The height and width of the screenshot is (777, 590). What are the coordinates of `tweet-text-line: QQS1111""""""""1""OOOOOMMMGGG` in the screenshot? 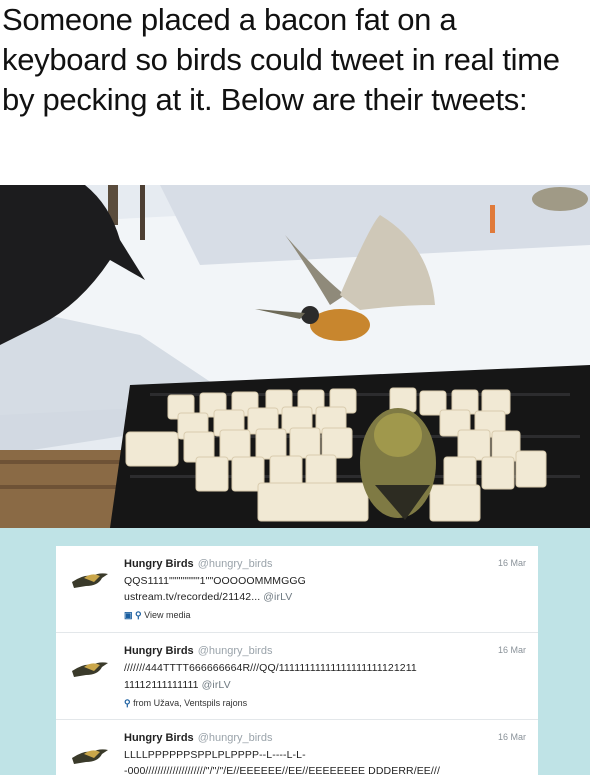 It's located at (215, 581).